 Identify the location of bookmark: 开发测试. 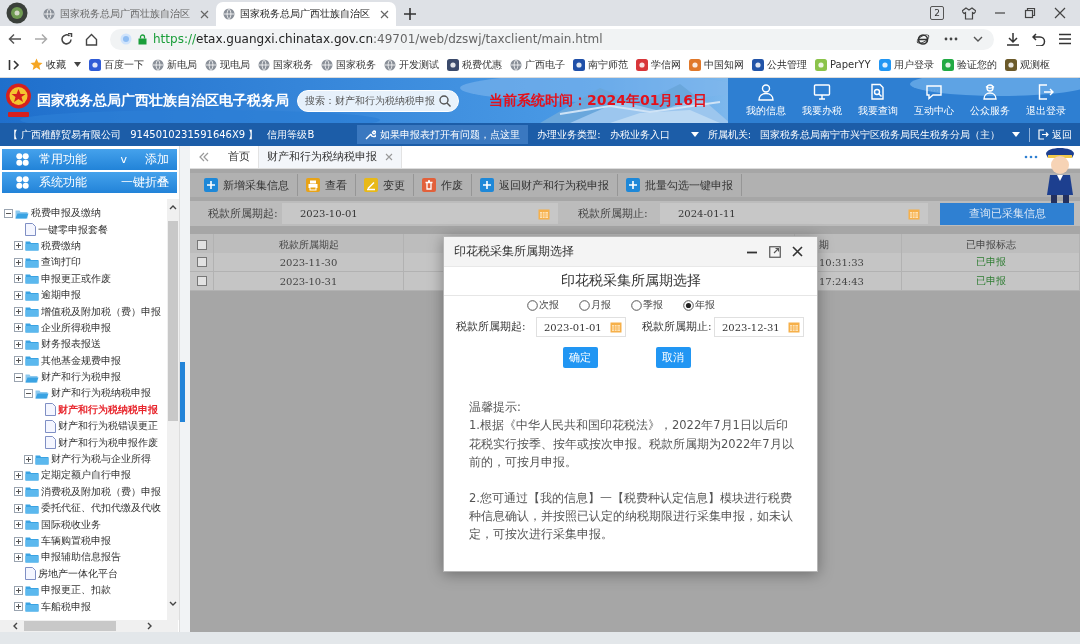
(411, 64).